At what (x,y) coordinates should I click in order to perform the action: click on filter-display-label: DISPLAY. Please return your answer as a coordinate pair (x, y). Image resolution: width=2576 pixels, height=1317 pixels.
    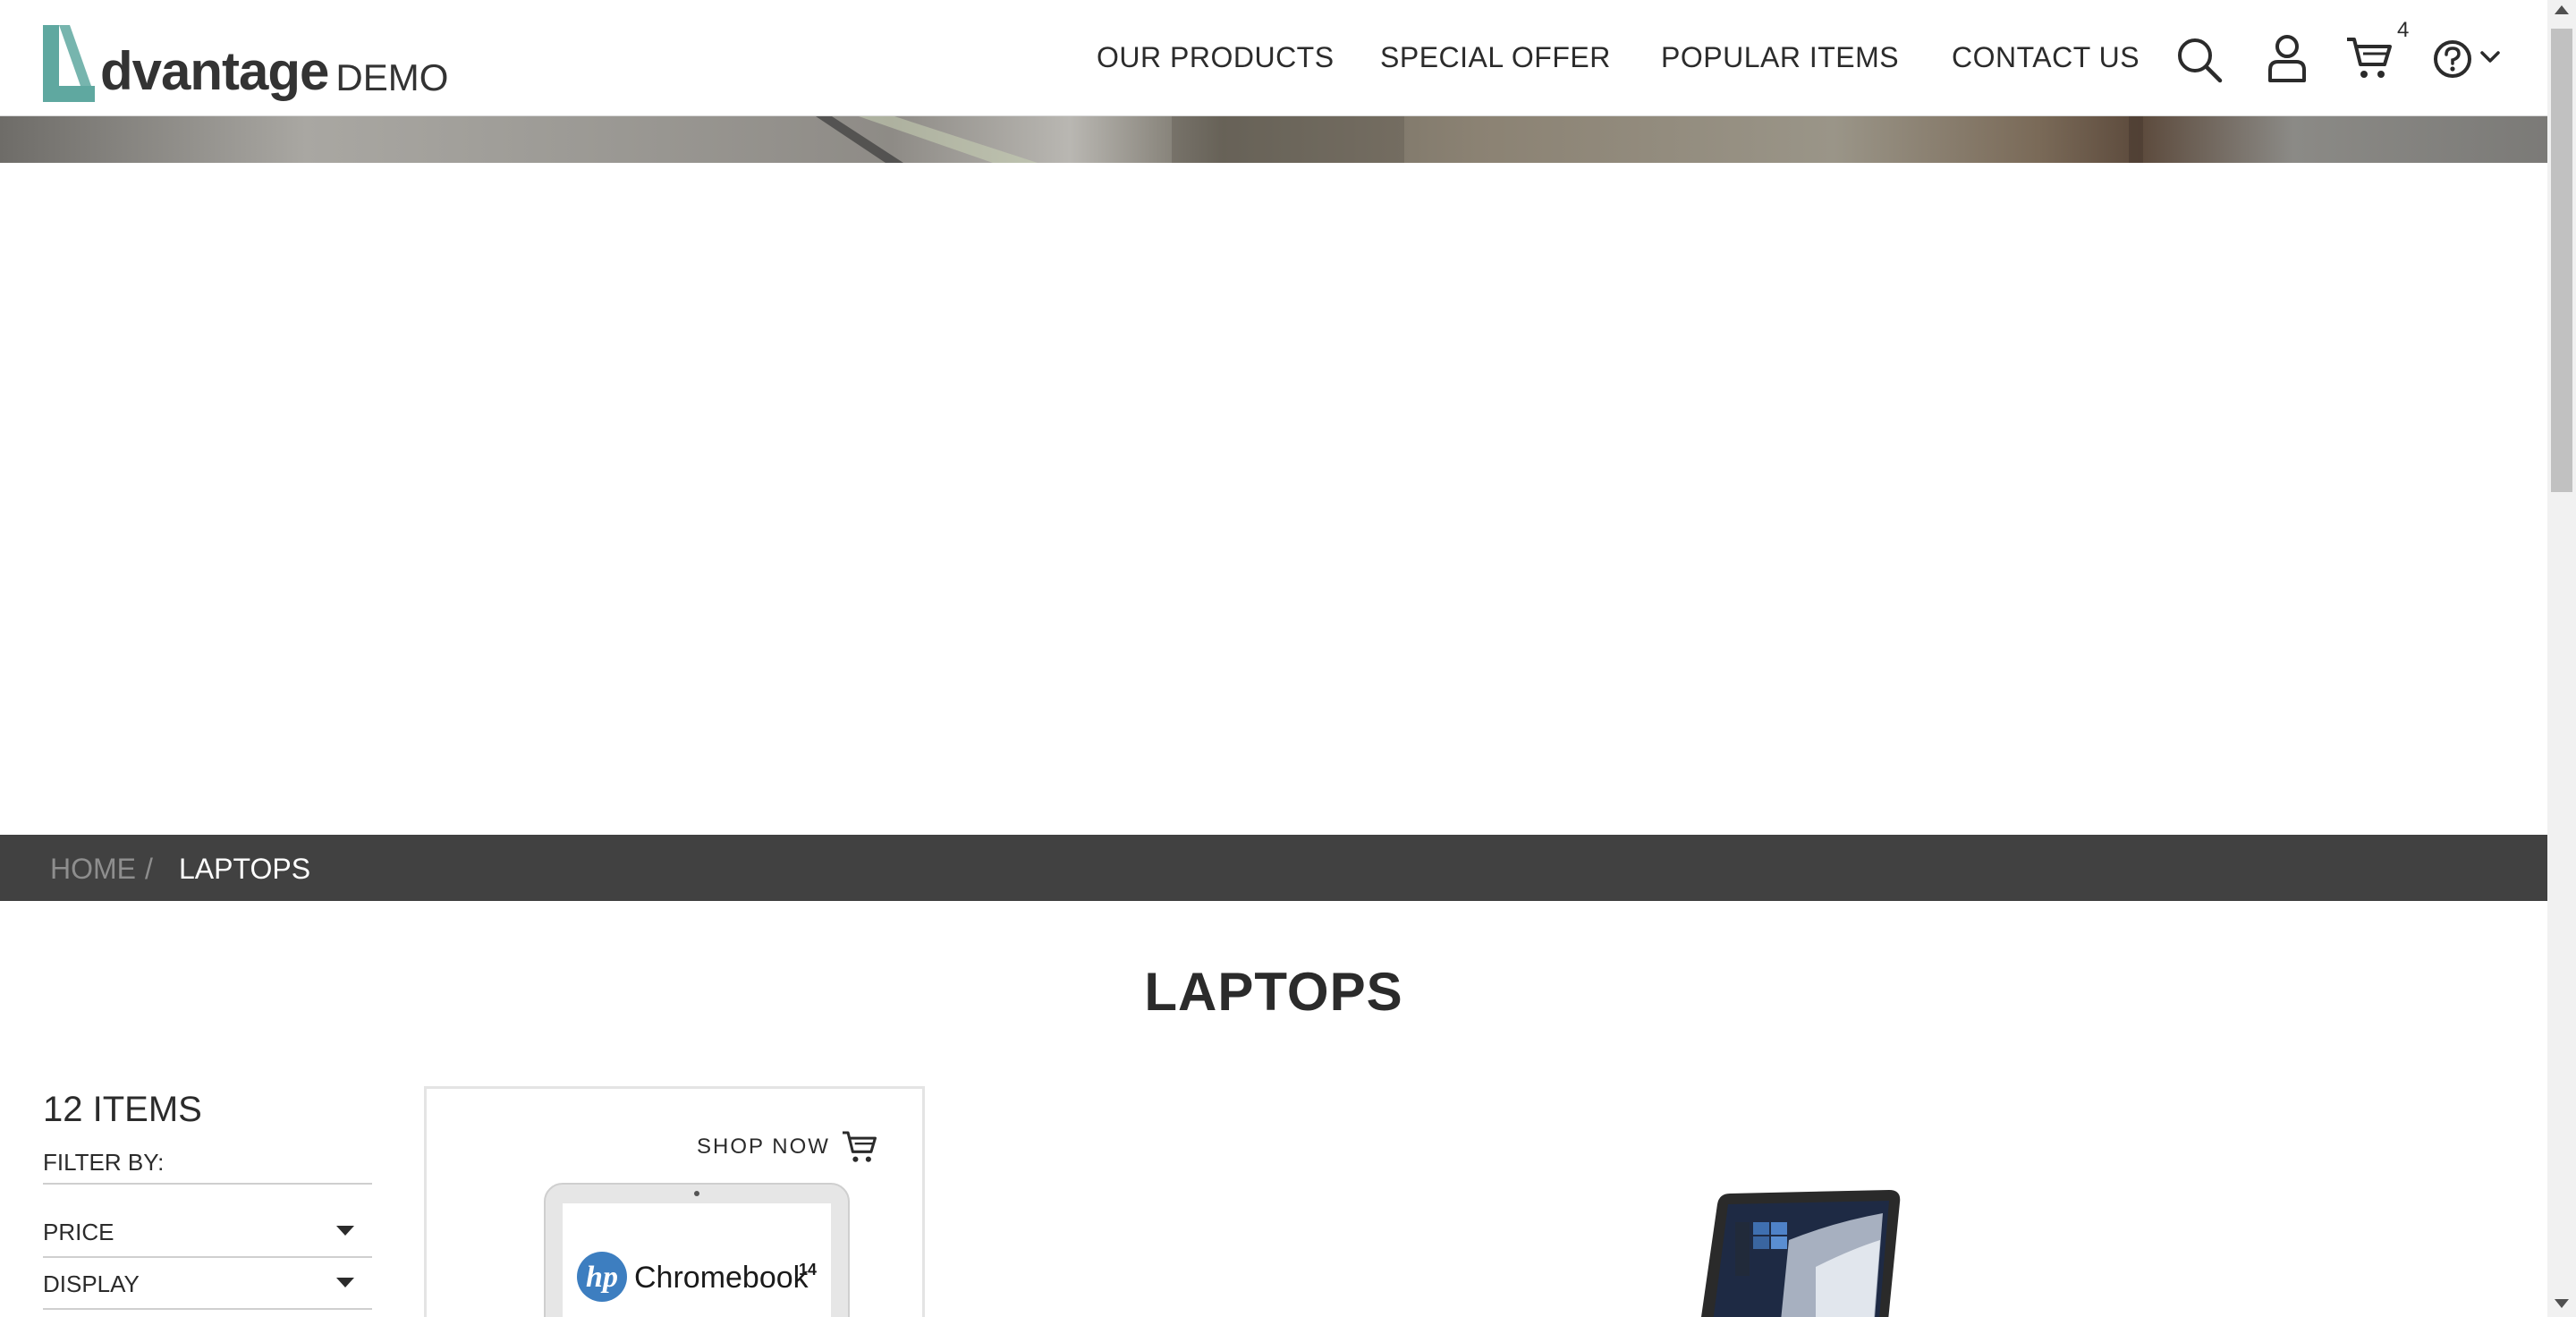
    Looking at the image, I should click on (91, 1284).